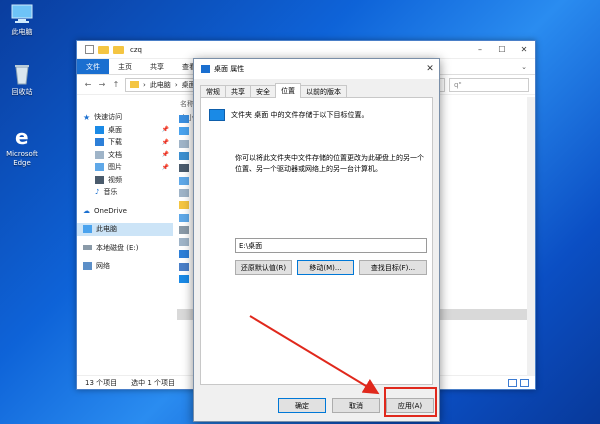 The image size is (600, 424). What do you see at coordinates (87, 248) in the screenshot?
I see `drive-icon` at bounding box center [87, 248].